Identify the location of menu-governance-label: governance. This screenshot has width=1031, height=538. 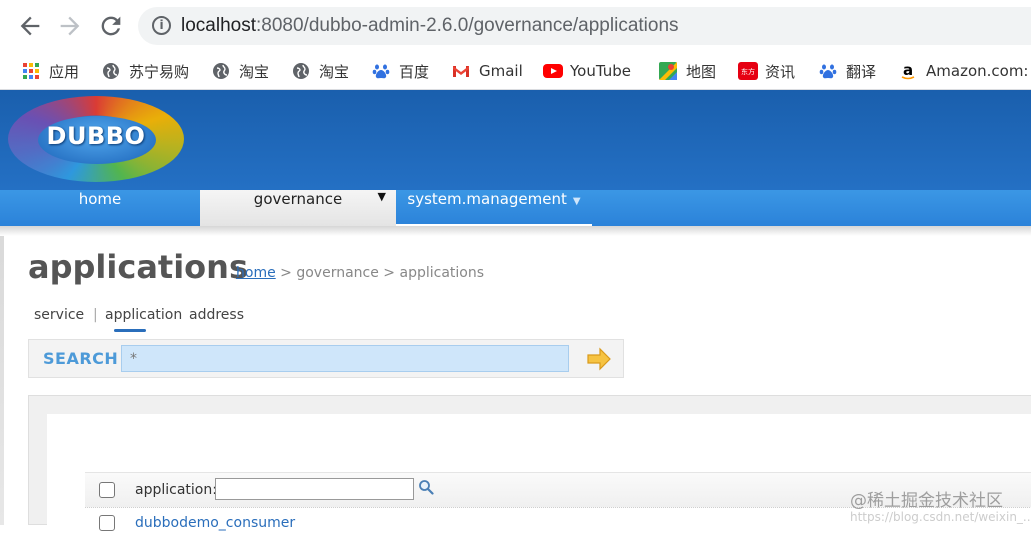
(298, 199).